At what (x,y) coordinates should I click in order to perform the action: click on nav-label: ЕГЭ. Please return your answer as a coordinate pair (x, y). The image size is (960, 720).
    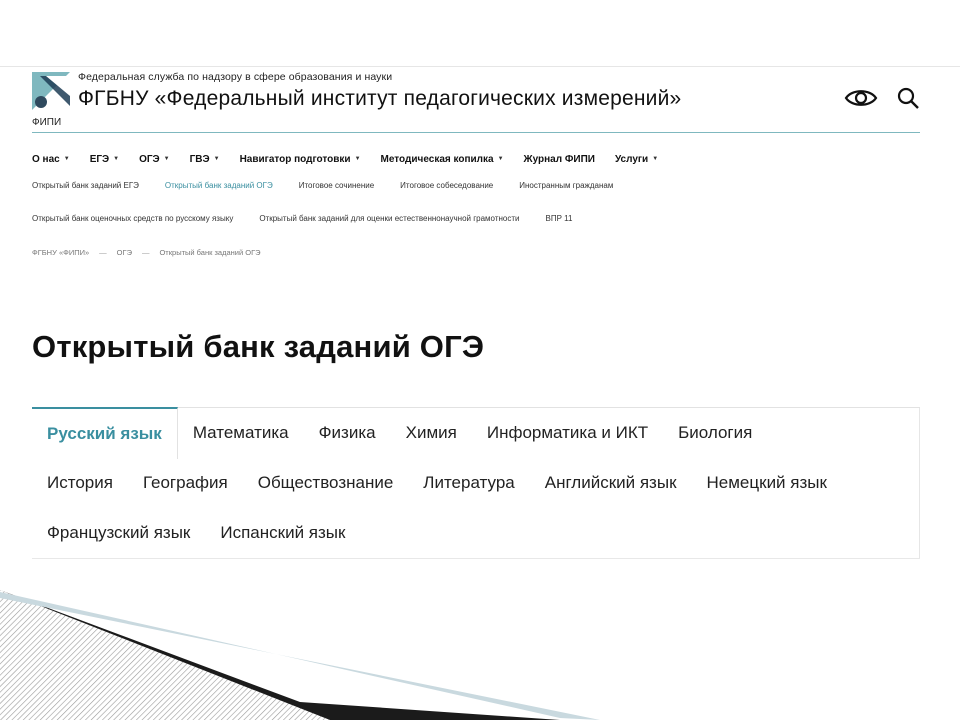
    Looking at the image, I should click on (99, 159).